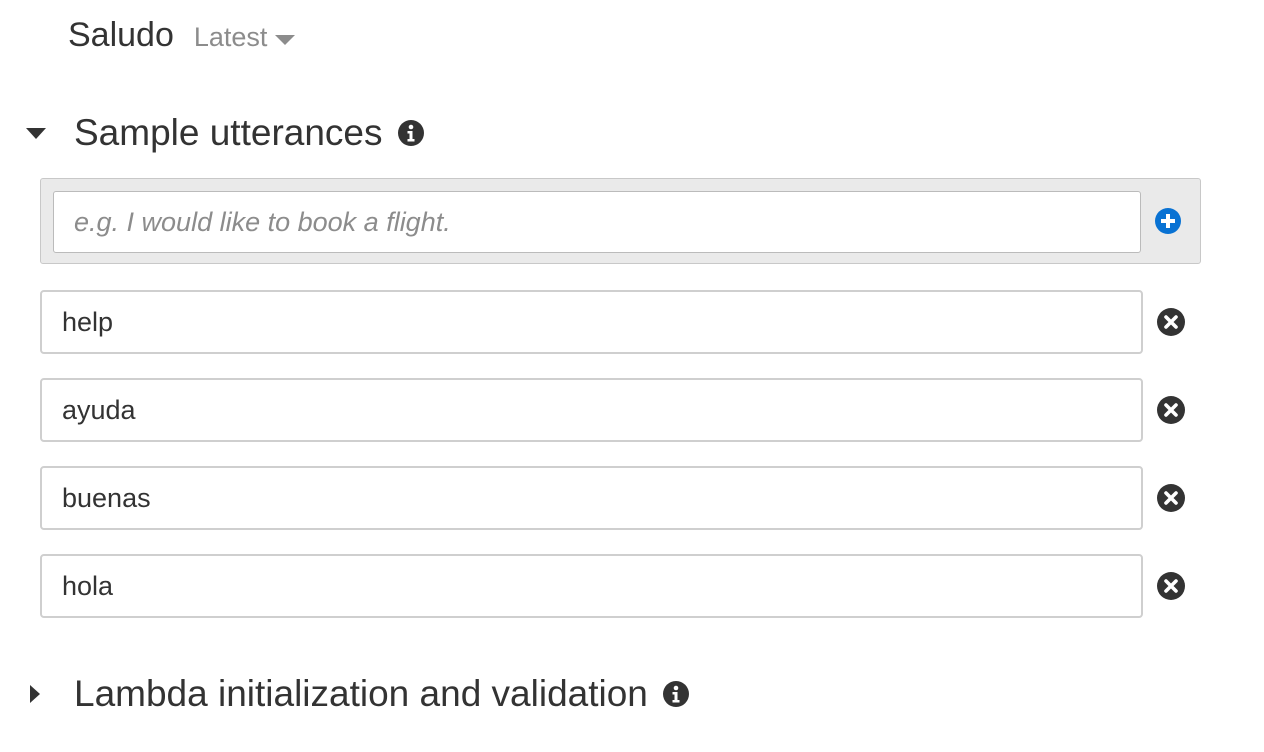  Describe the element at coordinates (591, 410) in the screenshot. I see `utterance-field: ayuda` at that location.